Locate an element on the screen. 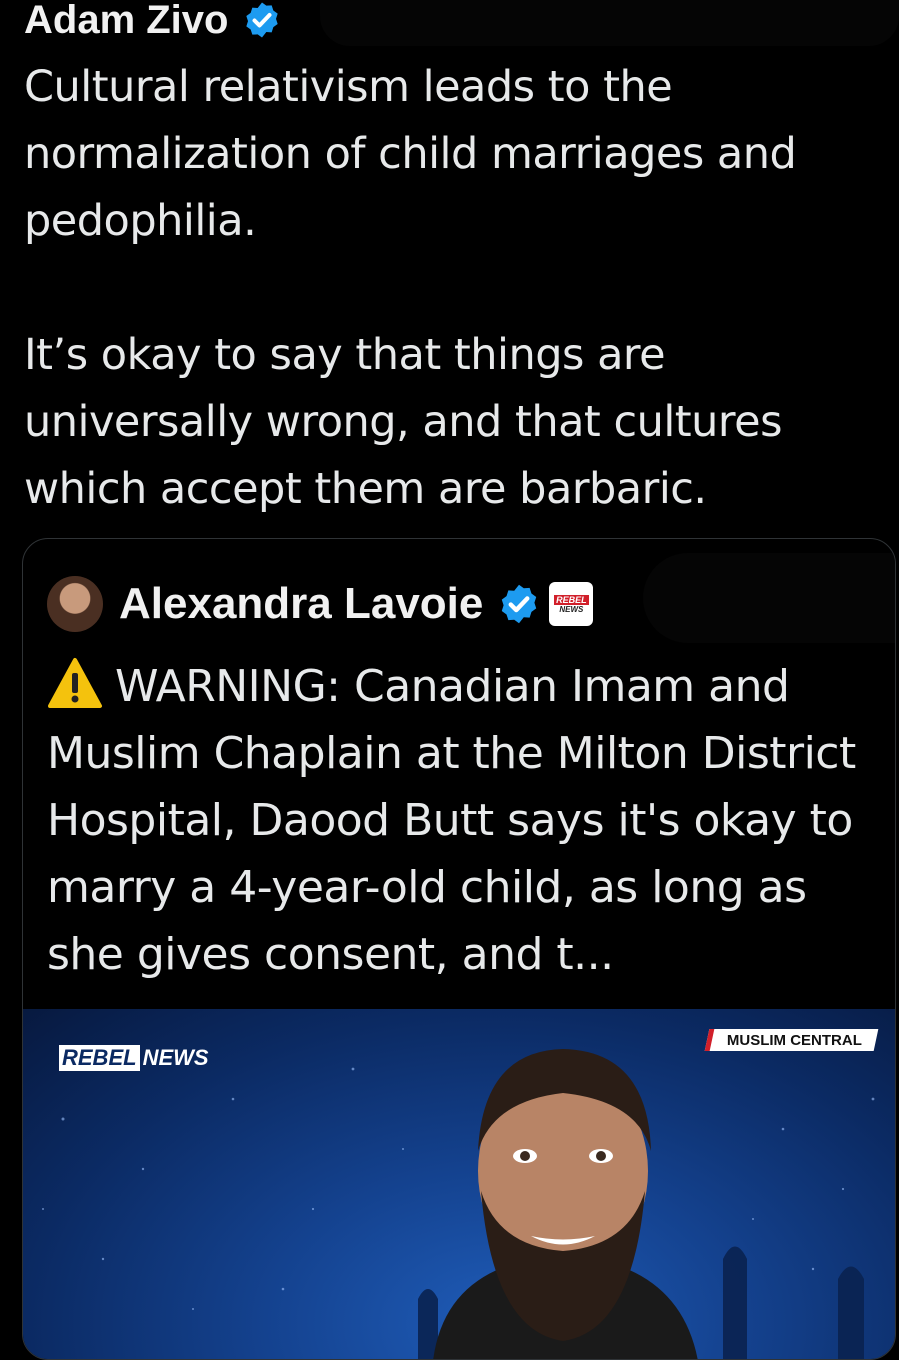 Image resolution: width=899 pixels, height=1360 pixels. muslim-central-tag-label: MUSLIM CENTRAL is located at coordinates (794, 1040).